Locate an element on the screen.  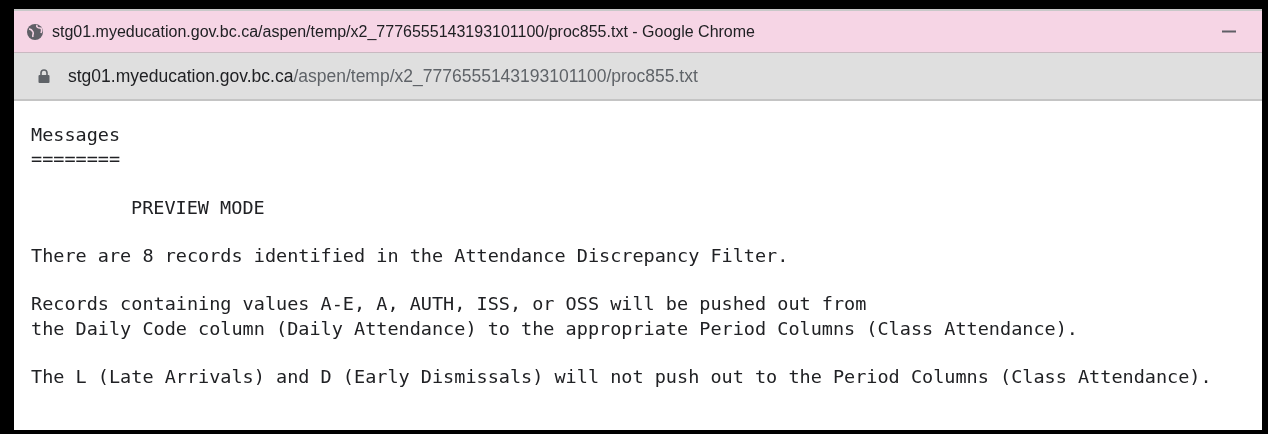
minimize-icon is located at coordinates (1229, 31).